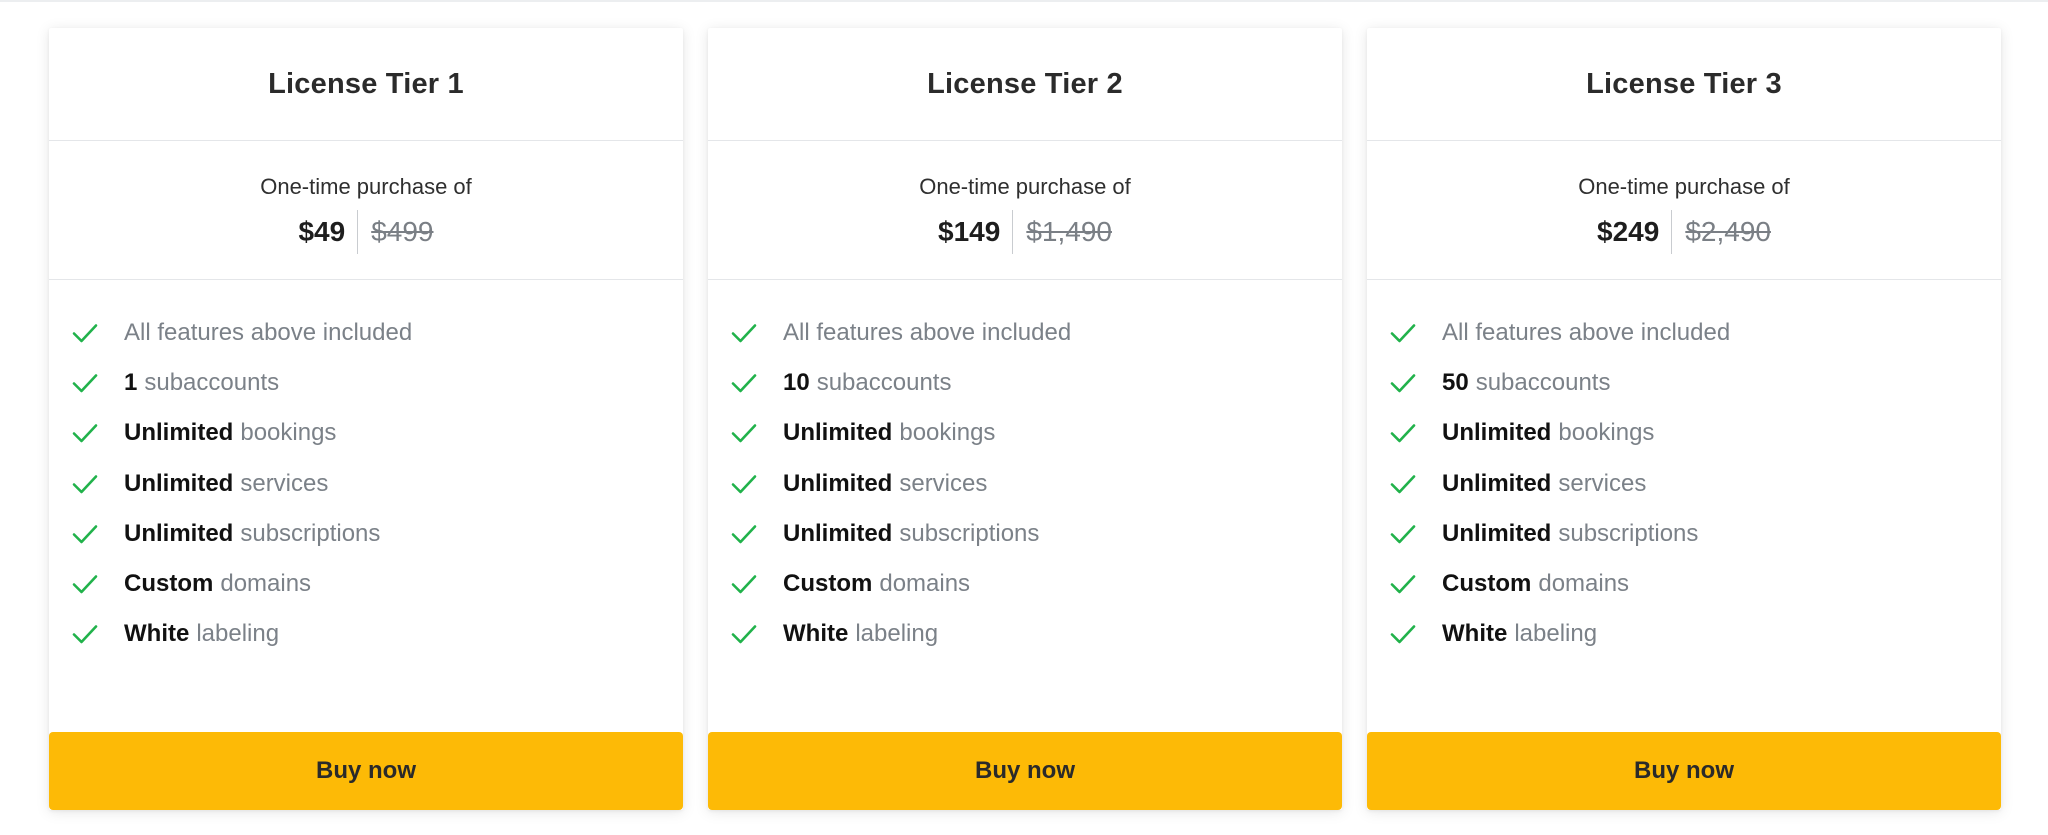  Describe the element at coordinates (238, 634) in the screenshot. I see `feature-label: labeling` at that location.